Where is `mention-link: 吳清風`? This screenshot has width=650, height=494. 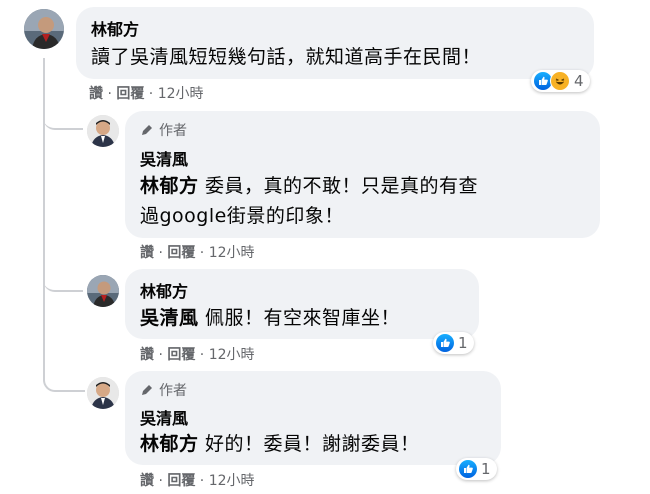
mention-link: 吳清風 is located at coordinates (169, 318).